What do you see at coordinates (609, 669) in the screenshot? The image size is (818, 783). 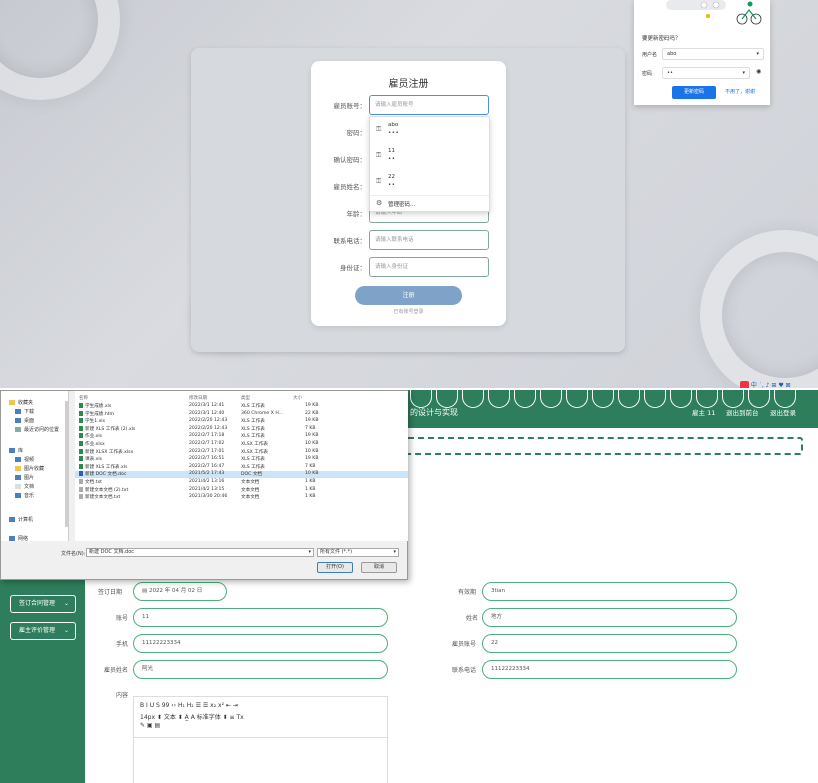 I see `contact-phone-input: 11122223334` at bounding box center [609, 669].